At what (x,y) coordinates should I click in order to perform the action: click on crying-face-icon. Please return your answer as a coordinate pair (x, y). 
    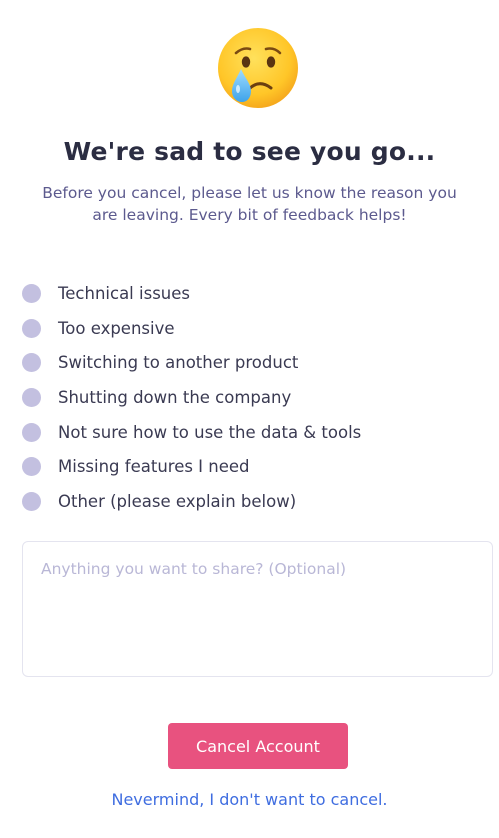
    Looking at the image, I should click on (258, 68).